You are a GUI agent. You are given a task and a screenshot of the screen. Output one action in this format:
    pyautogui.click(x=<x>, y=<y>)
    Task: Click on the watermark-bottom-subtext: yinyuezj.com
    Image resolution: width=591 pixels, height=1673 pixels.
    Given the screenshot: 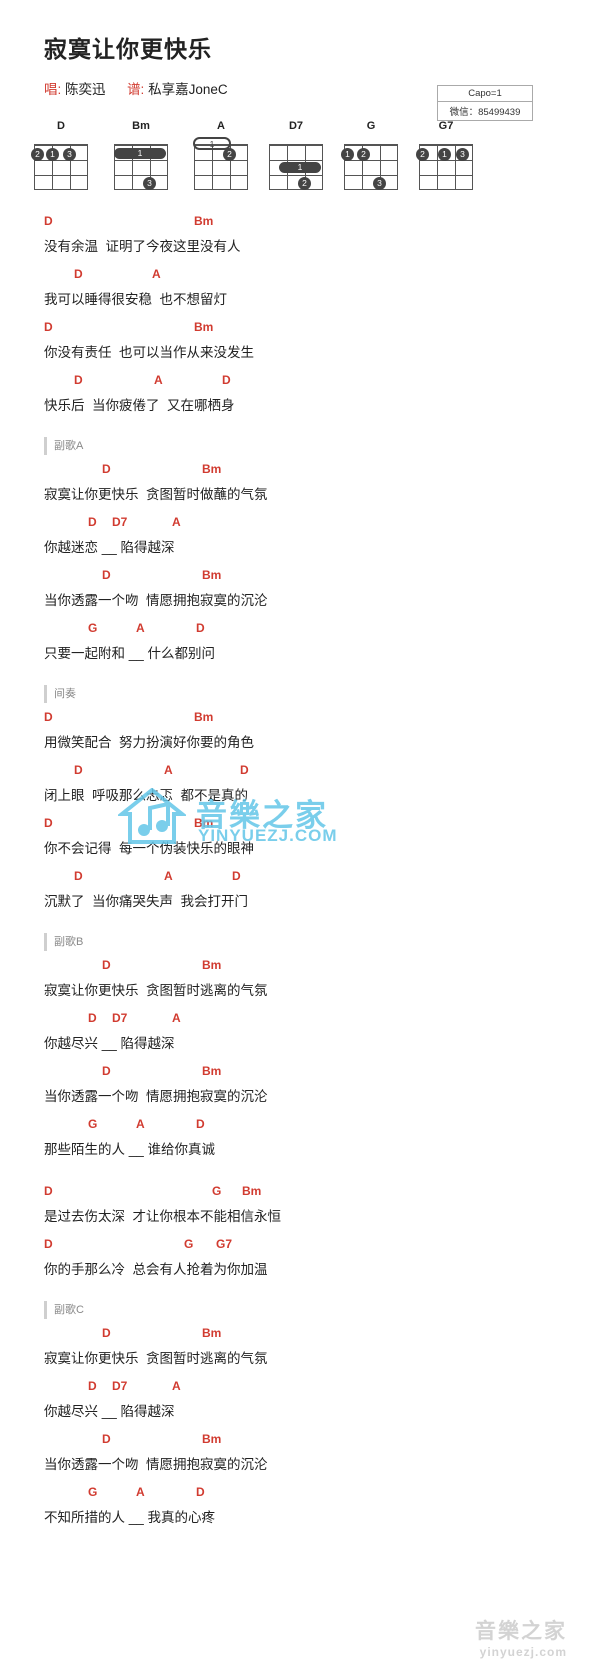 What is the action you would take?
    pyautogui.click(x=523, y=1652)
    